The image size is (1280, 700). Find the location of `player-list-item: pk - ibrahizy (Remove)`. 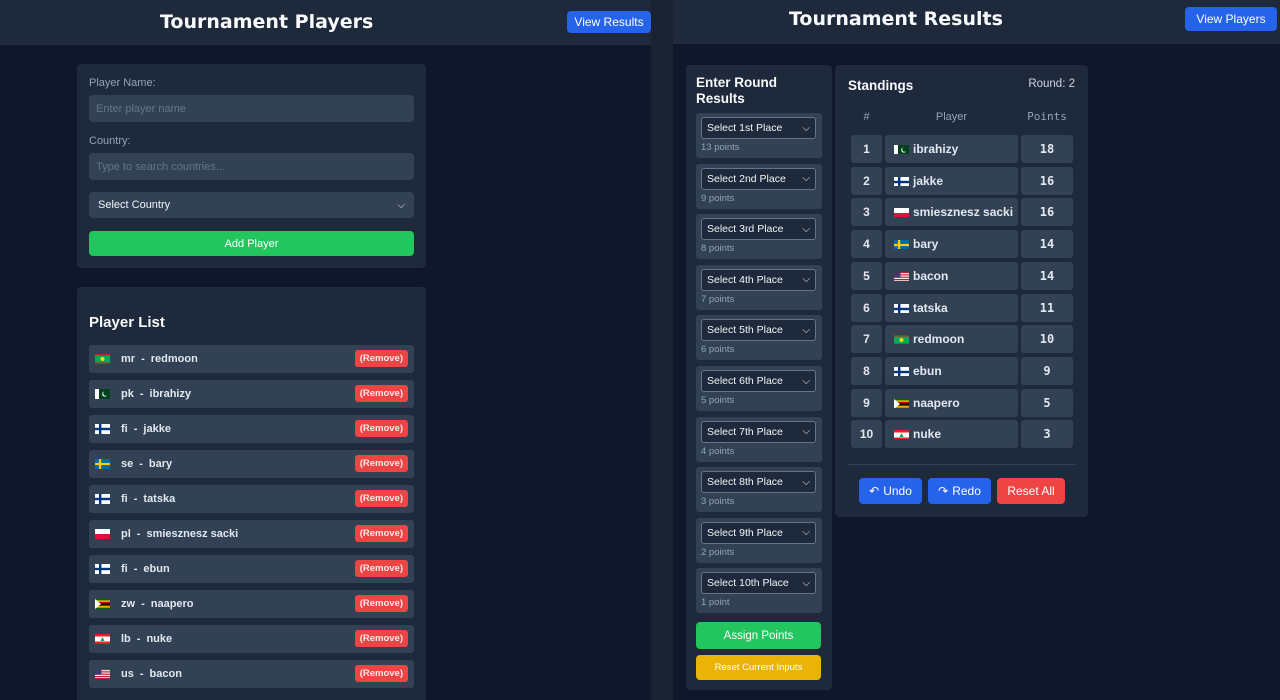

player-list-item: pk - ibrahizy (Remove) is located at coordinates (251, 394).